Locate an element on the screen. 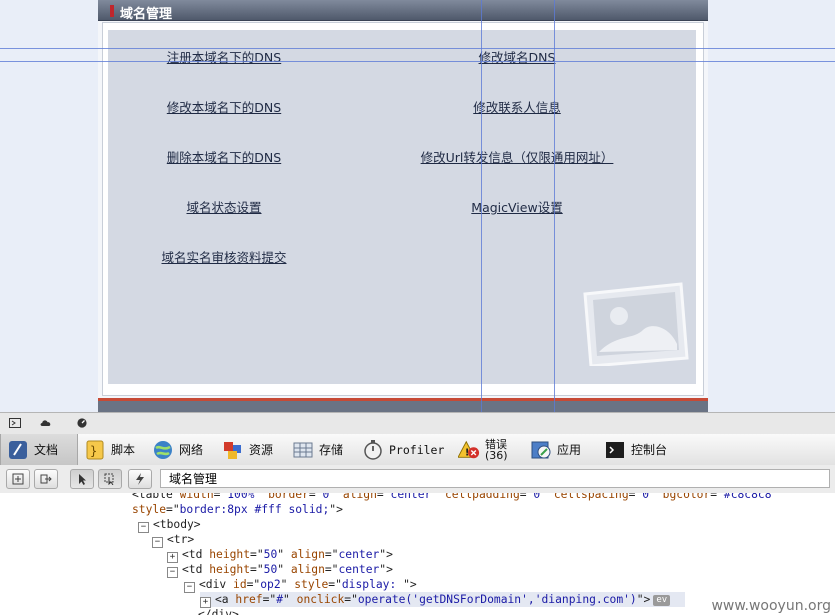  detach-icon is located at coordinates (46, 479).